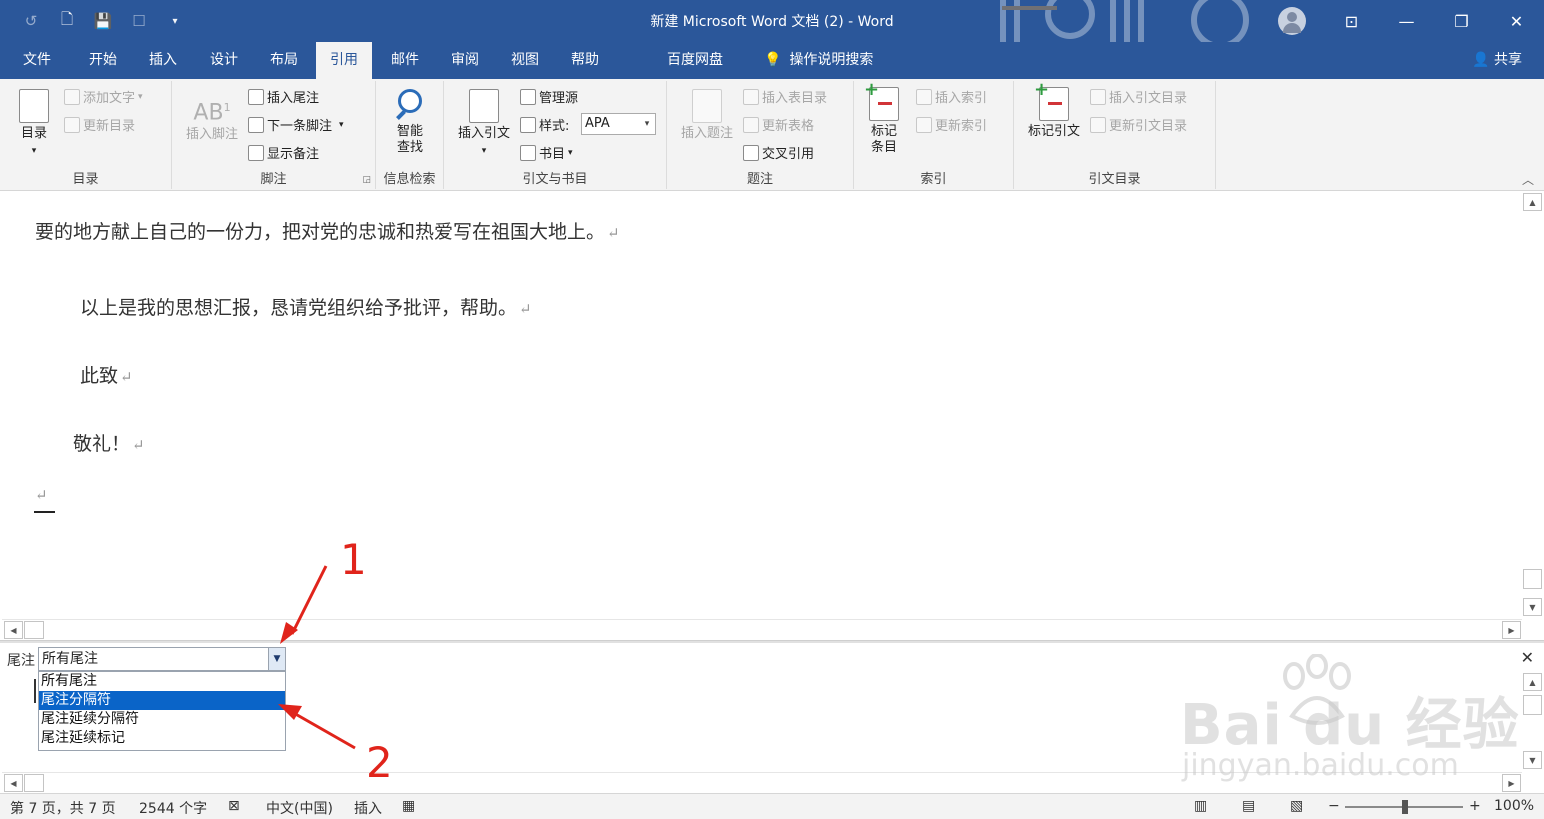 The height and width of the screenshot is (819, 1544). I want to click on zoom-out-button: −, so click(1334, 806).